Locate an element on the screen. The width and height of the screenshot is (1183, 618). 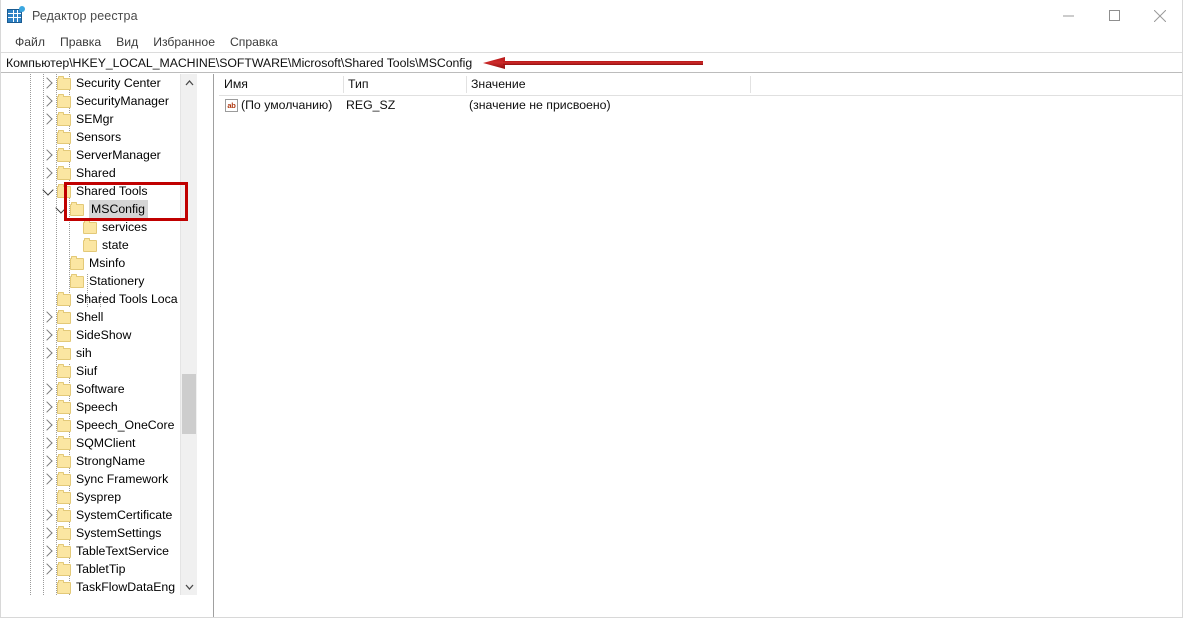
tree-item-sideshow: SideShow is located at coordinates (98, 335).